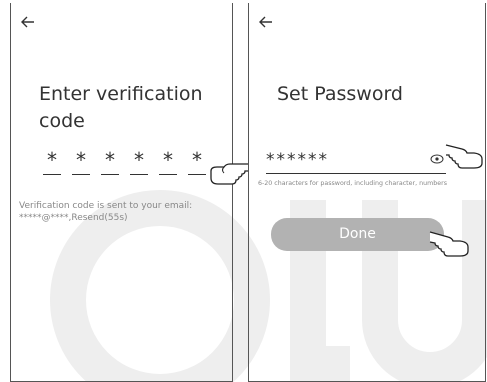 The image size is (487, 382). I want to click on password-input: ******, so click(356, 162).